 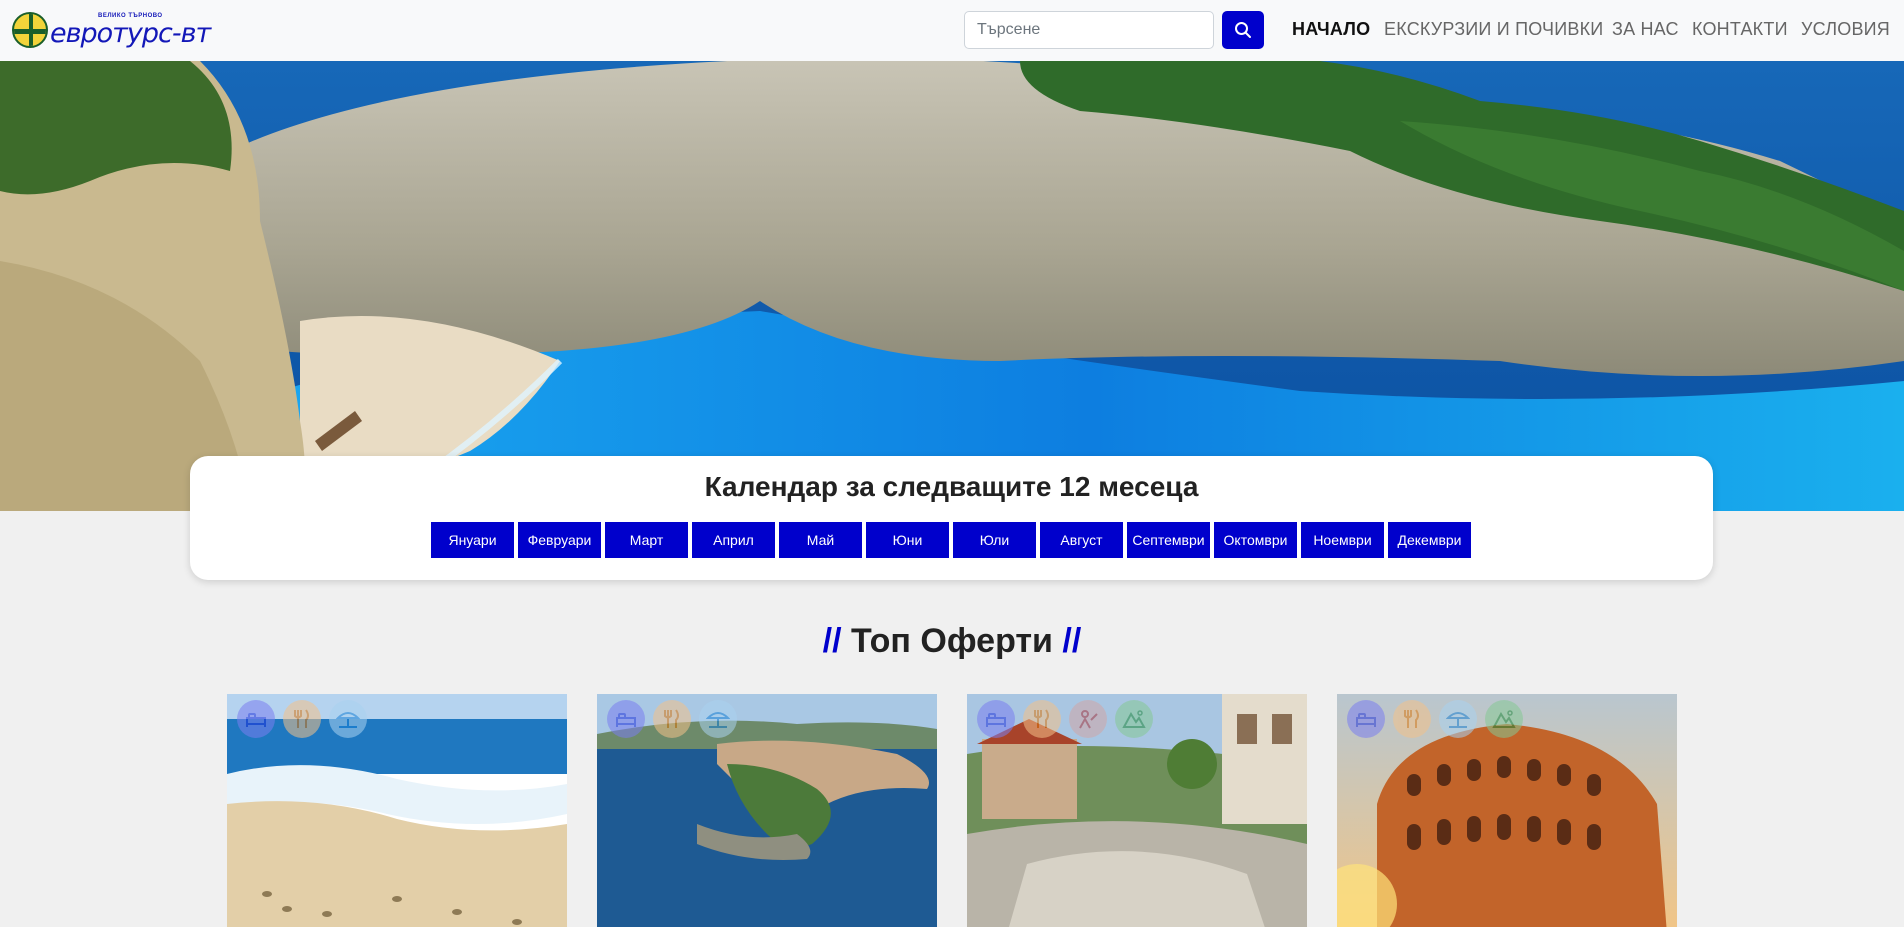 What do you see at coordinates (1429, 540) in the screenshot?
I see `month-button-december: Декември` at bounding box center [1429, 540].